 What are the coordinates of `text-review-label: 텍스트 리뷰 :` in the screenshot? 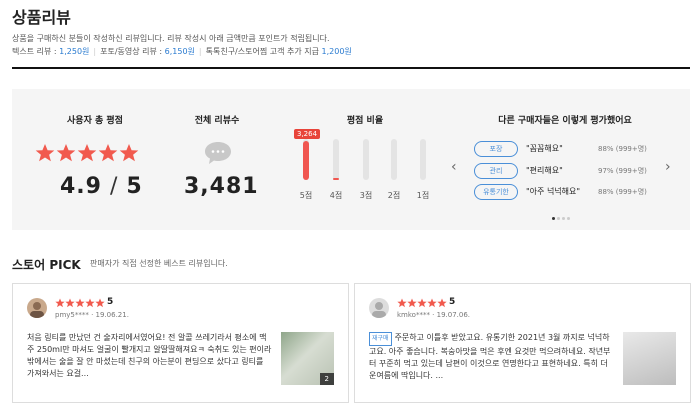 It's located at (36, 51).